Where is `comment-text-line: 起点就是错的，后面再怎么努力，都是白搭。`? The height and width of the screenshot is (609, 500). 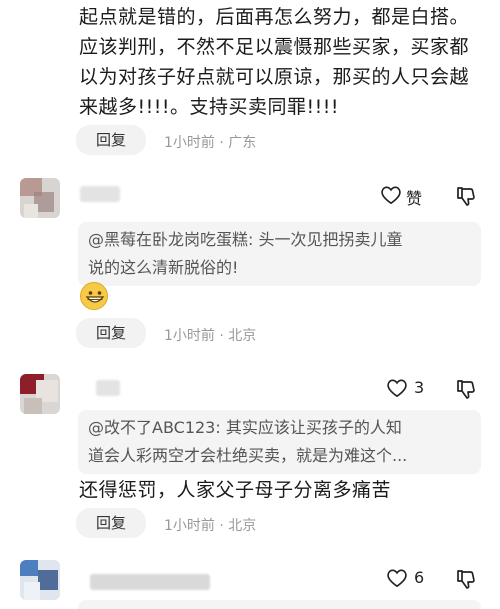
comment-text-line: 起点就是错的，后面再怎么努力，都是白搭。 is located at coordinates (274, 17).